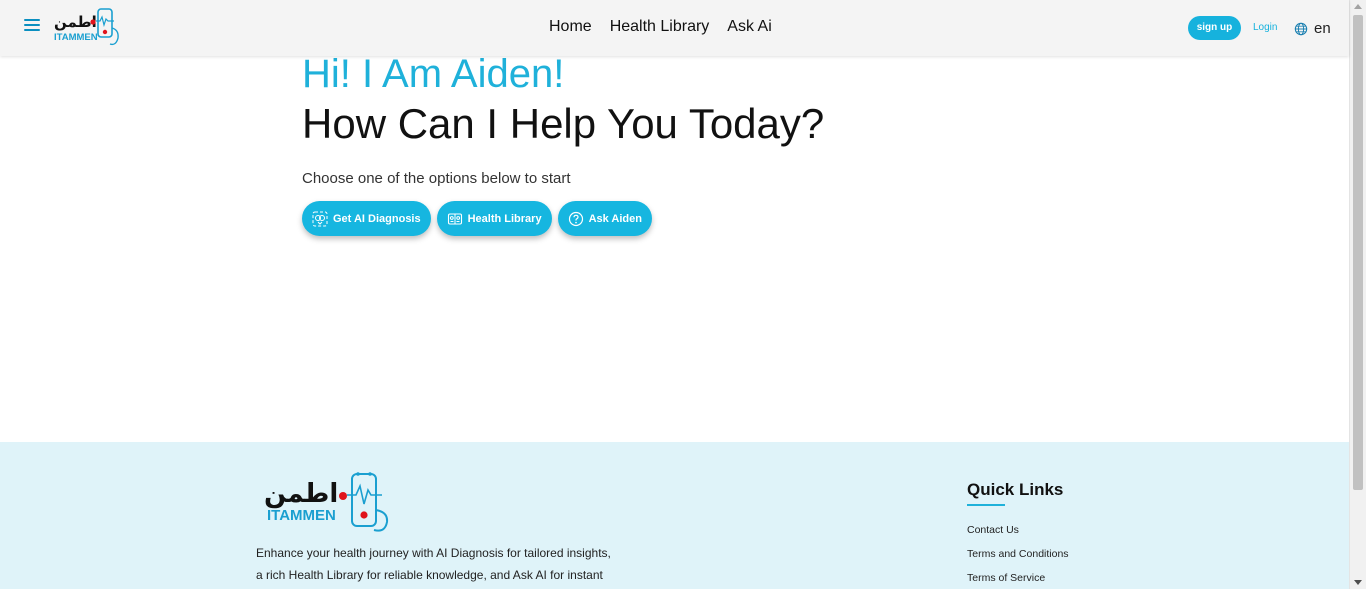 The height and width of the screenshot is (589, 1366). I want to click on vertical-scrollbar, so click(1357, 294).